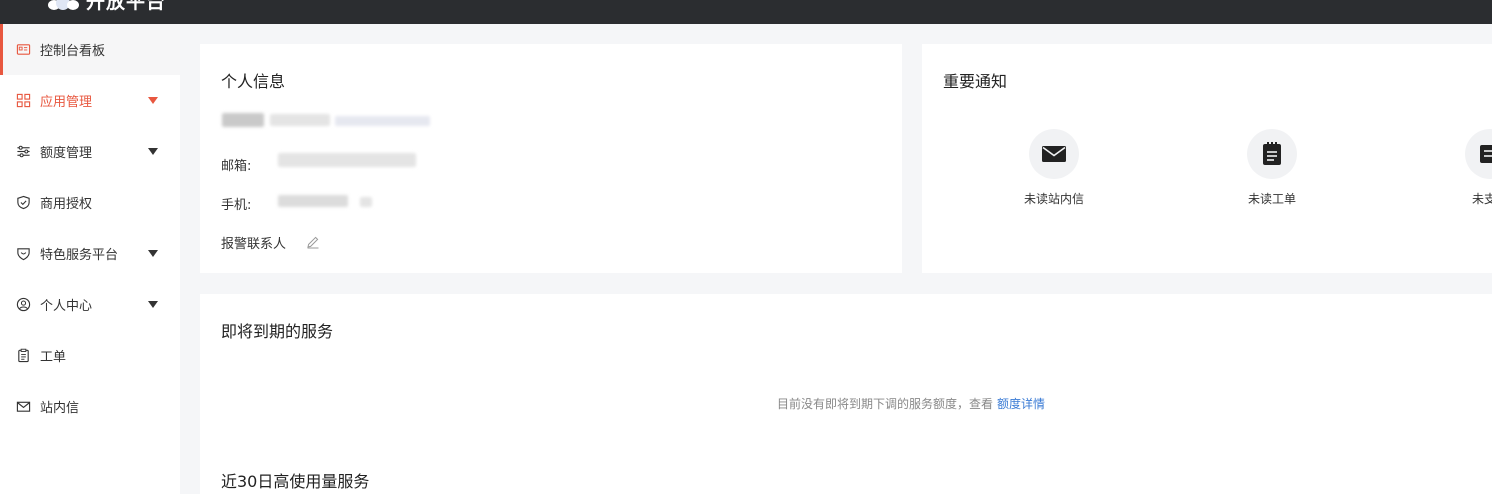 Image resolution: width=1492 pixels, height=494 pixels. I want to click on sidebar-item-label: 额度管理, so click(66, 153).